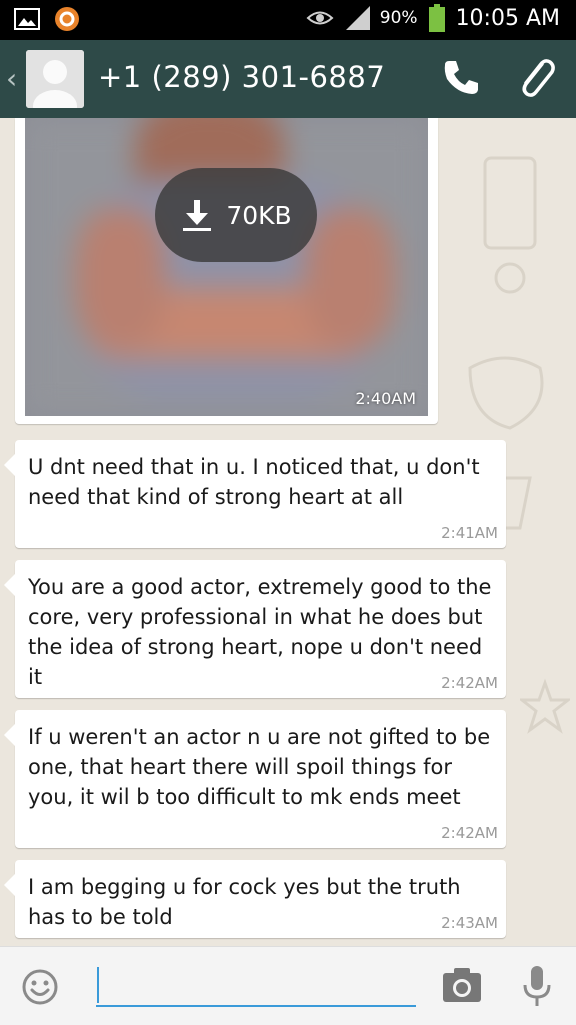 This screenshot has width=576, height=1025. I want to click on message-time: 2:43AM, so click(469, 923).